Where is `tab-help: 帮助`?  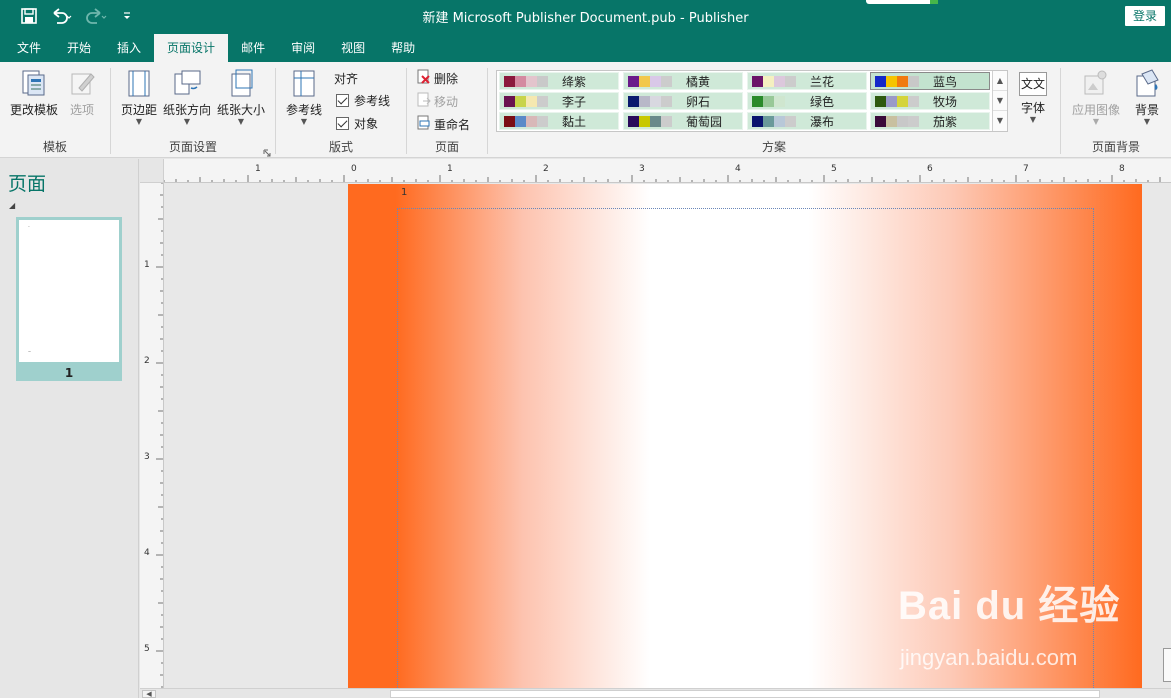 tab-help: 帮助 is located at coordinates (403, 48).